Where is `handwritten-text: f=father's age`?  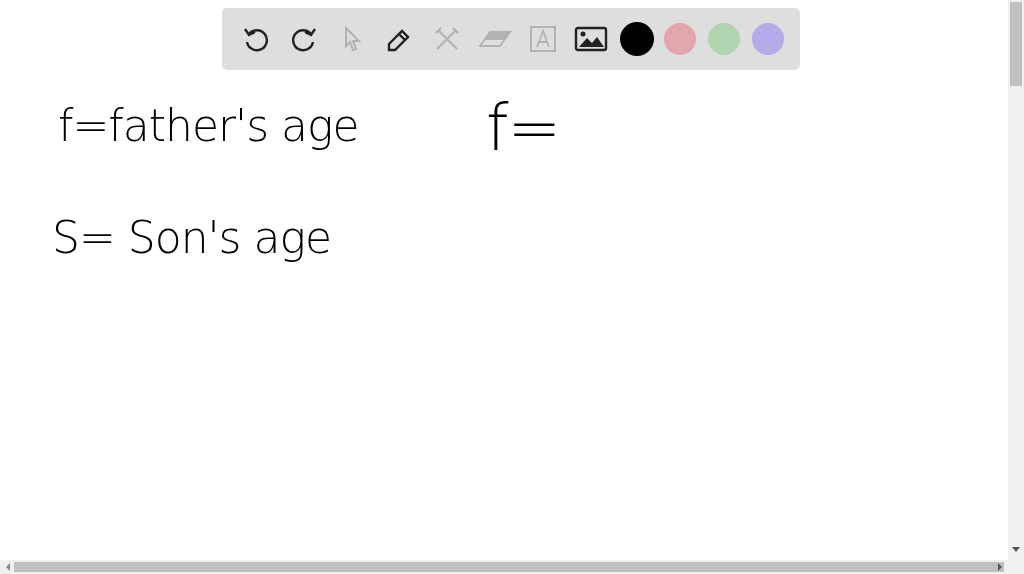
handwritten-text: f=father's age is located at coordinates (208, 126).